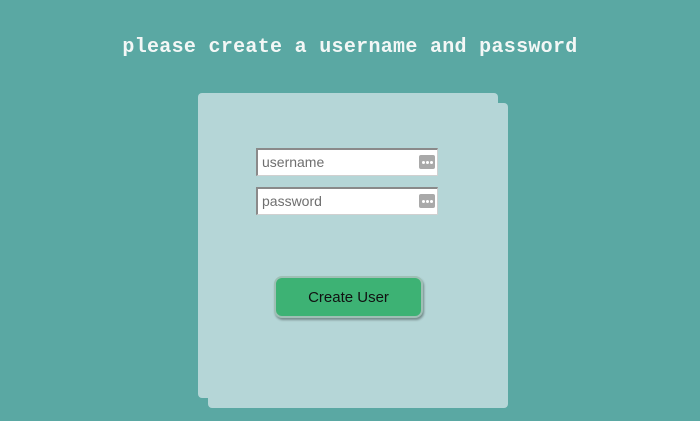 Image resolution: width=700 pixels, height=421 pixels. Describe the element at coordinates (348, 297) in the screenshot. I see `create-user-button: Create User` at that location.